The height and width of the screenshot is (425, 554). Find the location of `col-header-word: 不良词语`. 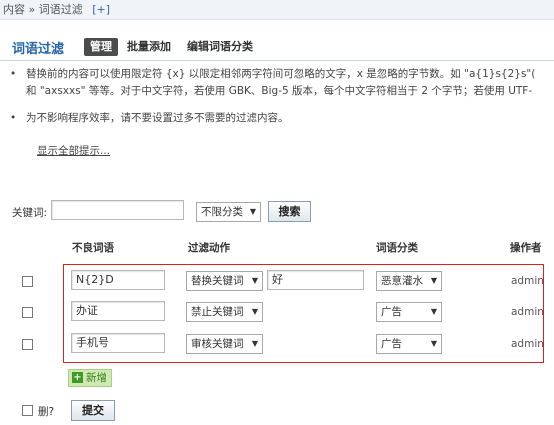

col-header-word: 不良词语 is located at coordinates (93, 248).